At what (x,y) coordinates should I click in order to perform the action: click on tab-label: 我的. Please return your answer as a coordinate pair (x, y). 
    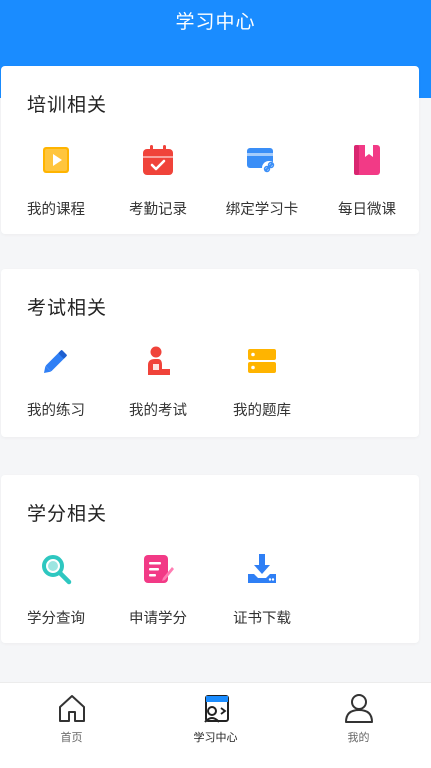
    Looking at the image, I should click on (358, 737).